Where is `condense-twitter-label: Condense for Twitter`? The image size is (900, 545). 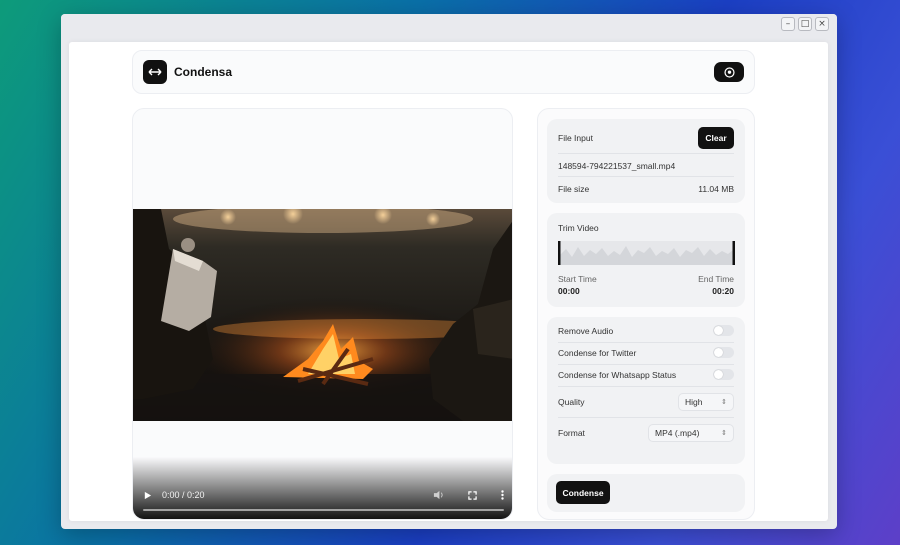 condense-twitter-label: Condense for Twitter is located at coordinates (597, 352).